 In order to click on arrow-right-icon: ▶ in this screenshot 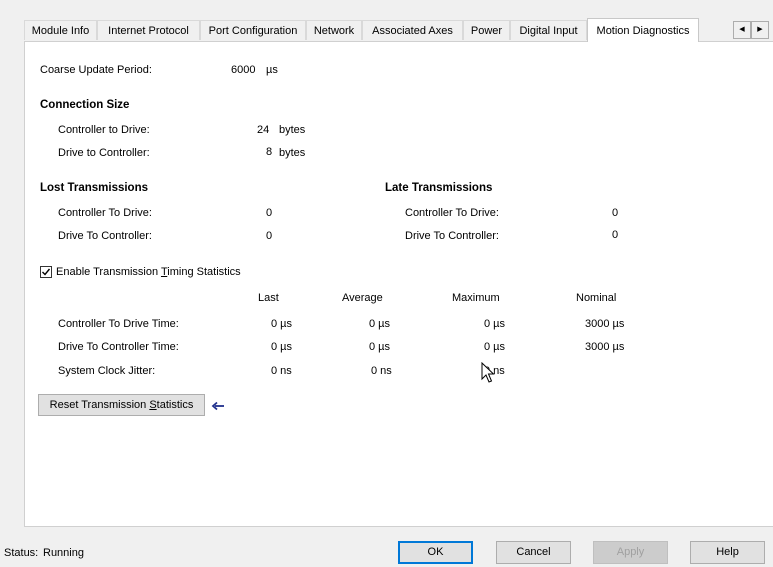, I will do `click(760, 29)`.